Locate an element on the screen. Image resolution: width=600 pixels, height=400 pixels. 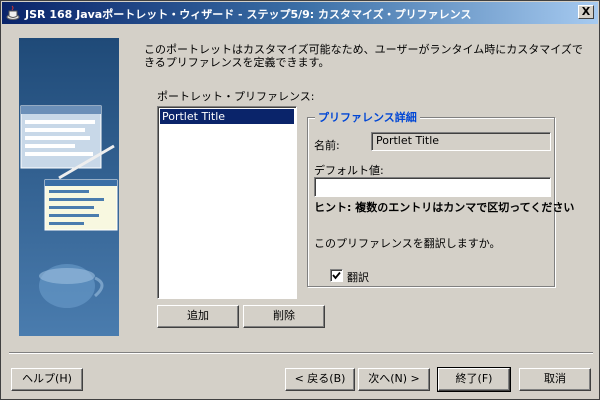
add-button: 追加 is located at coordinates (198, 316).